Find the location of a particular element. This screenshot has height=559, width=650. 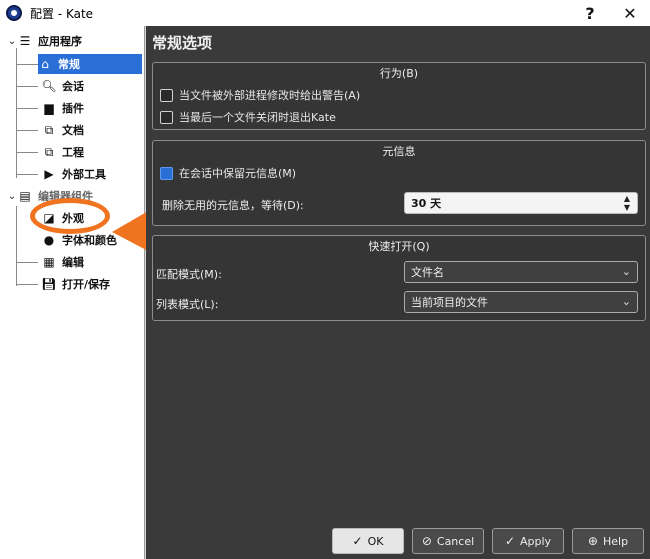

page-title: 常规选项 is located at coordinates (182, 43).